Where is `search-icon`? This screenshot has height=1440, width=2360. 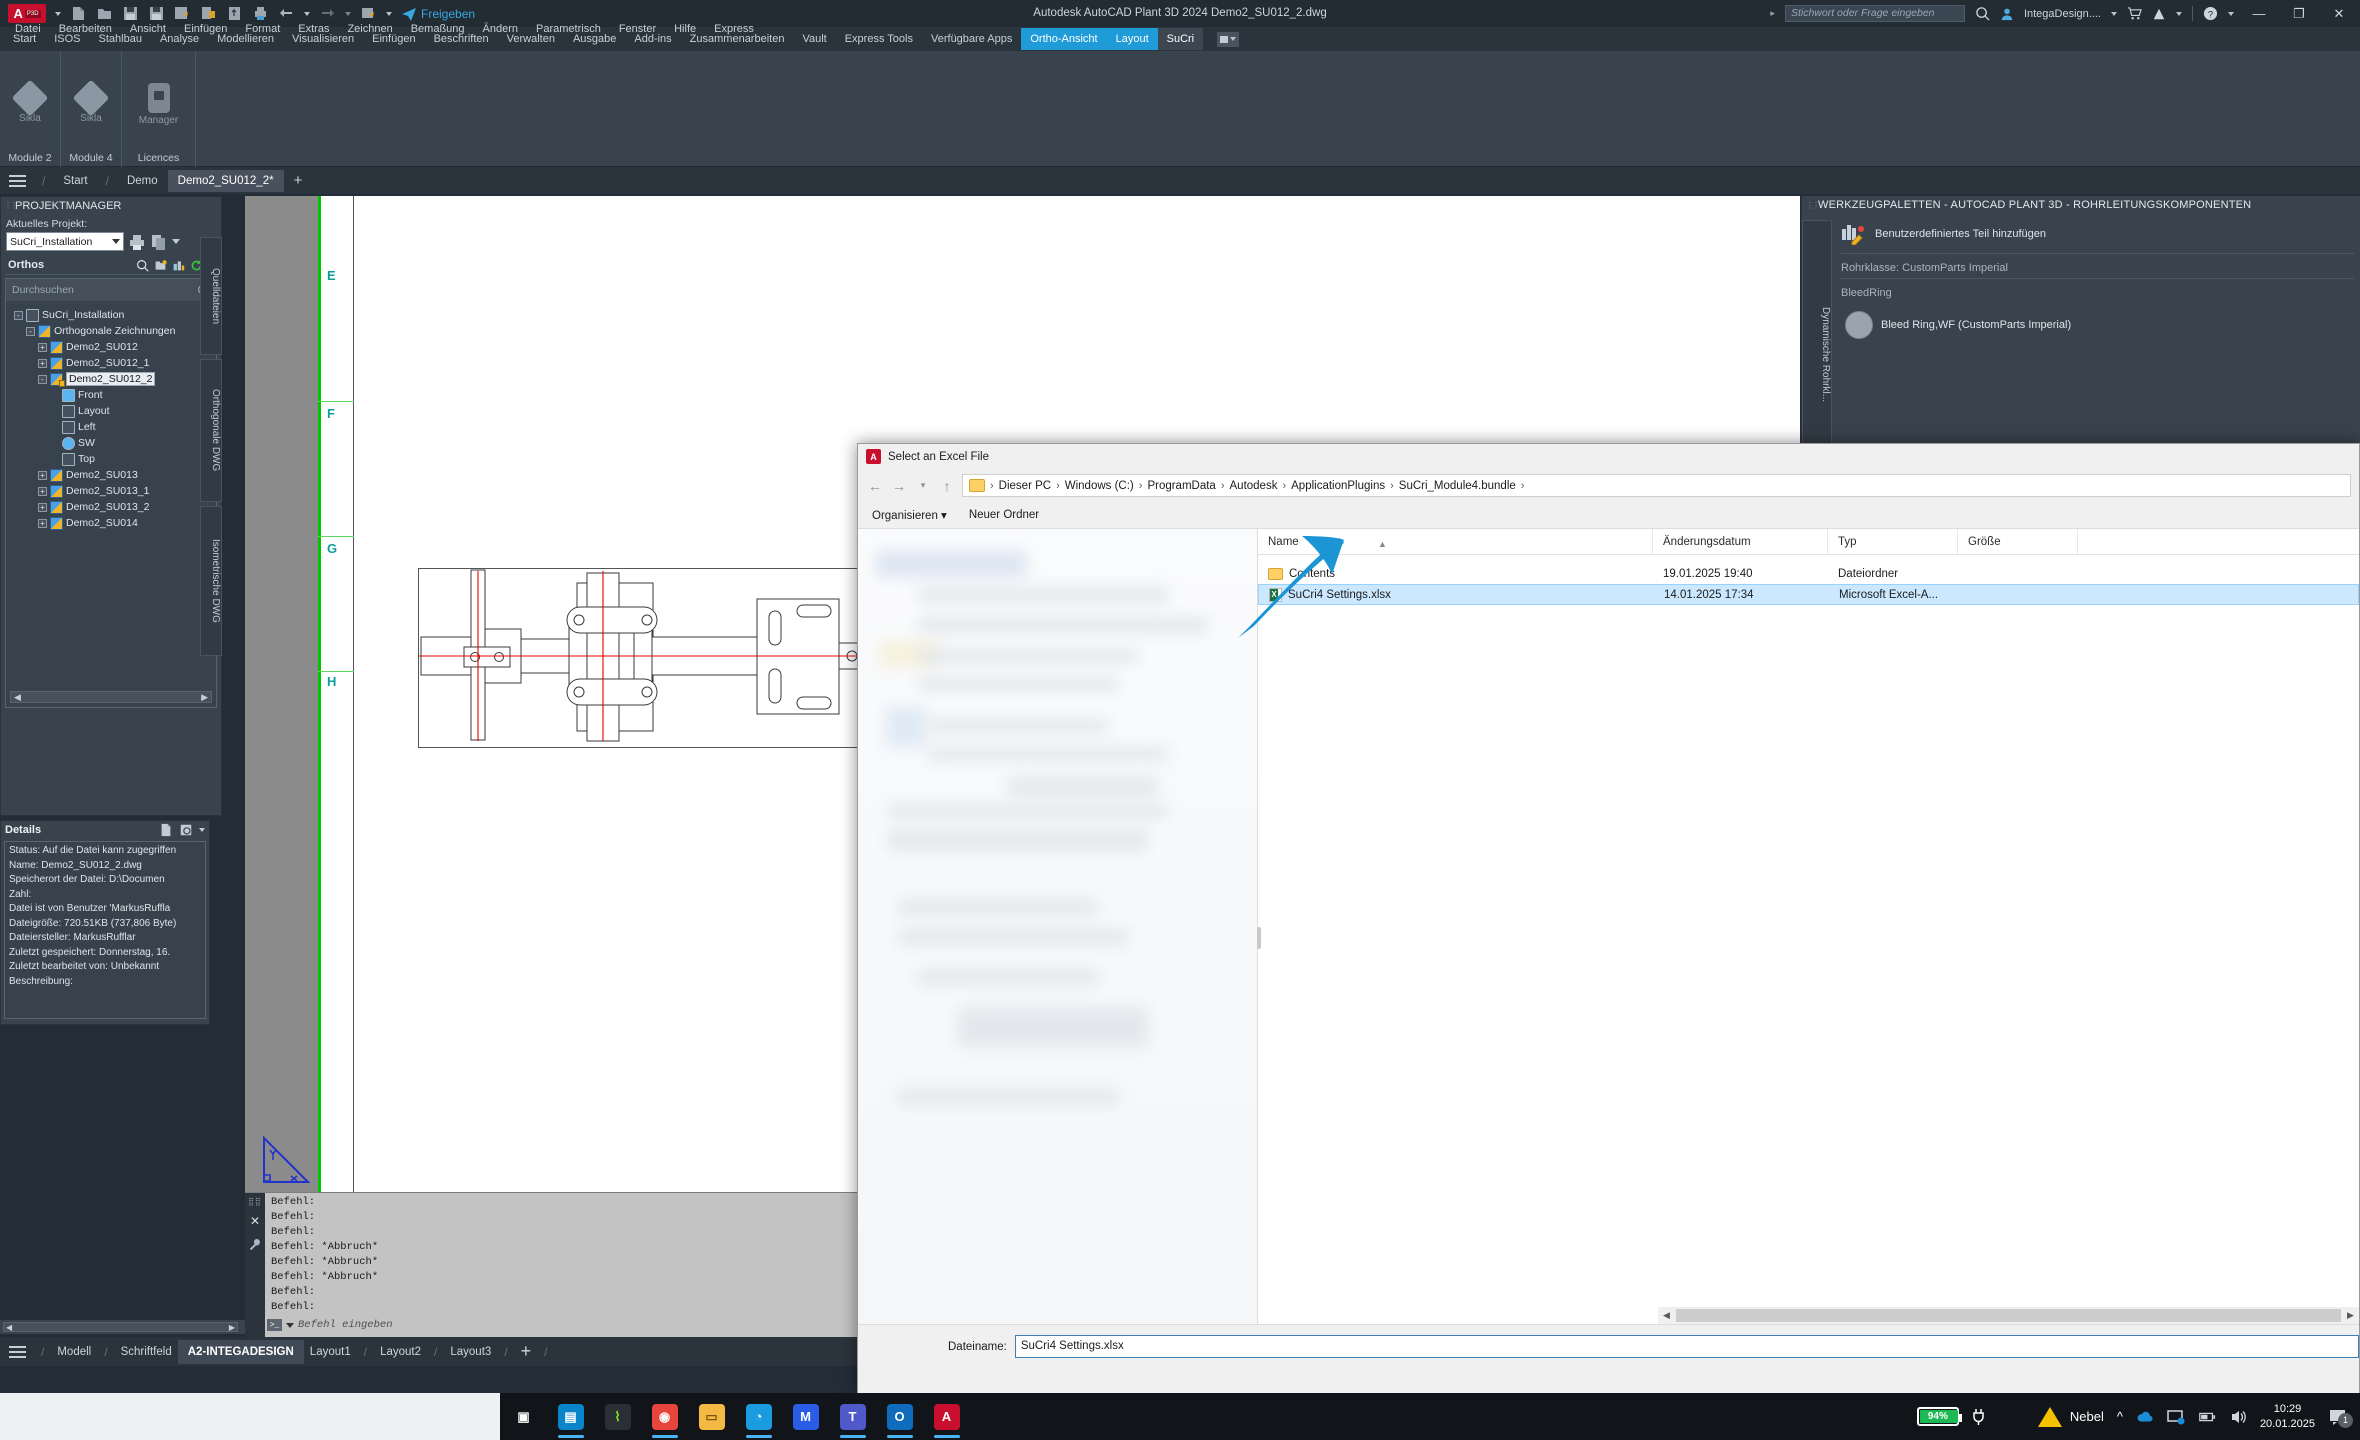 search-icon is located at coordinates (1982, 13).